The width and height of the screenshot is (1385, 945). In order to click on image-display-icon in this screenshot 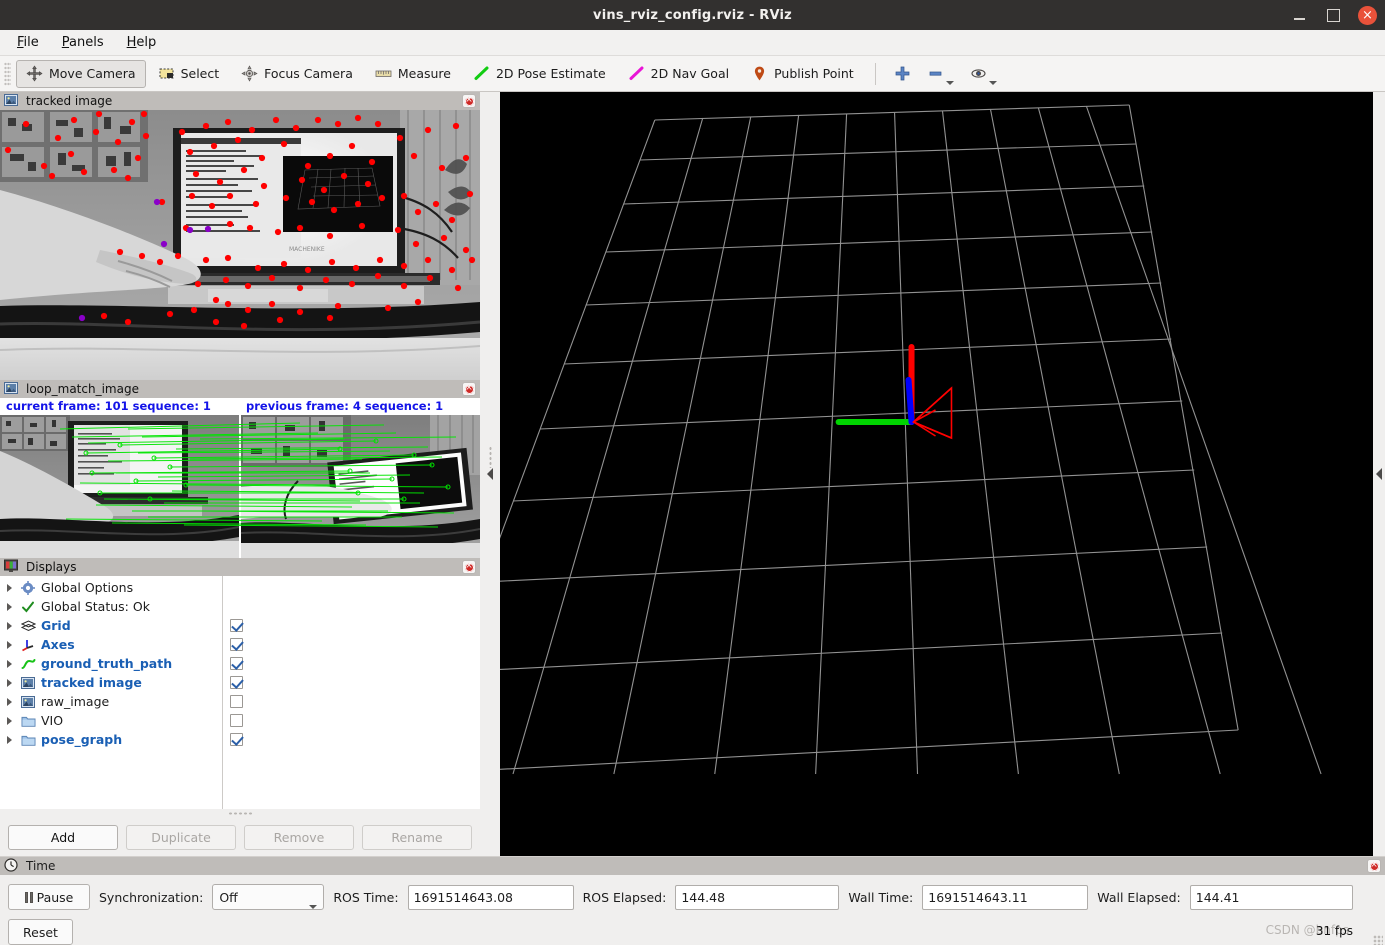, I will do `click(28, 683)`.